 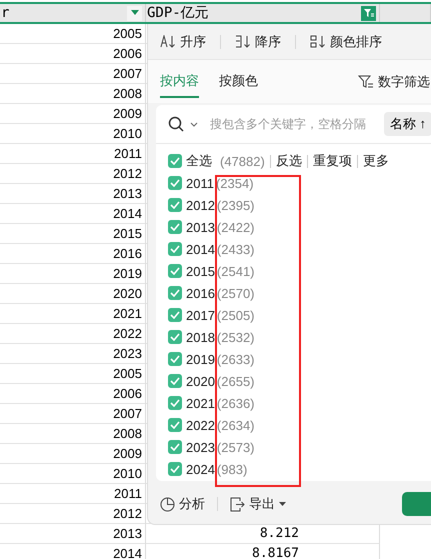 What do you see at coordinates (200, 293) in the screenshot?
I see `value-label: 2016` at bounding box center [200, 293].